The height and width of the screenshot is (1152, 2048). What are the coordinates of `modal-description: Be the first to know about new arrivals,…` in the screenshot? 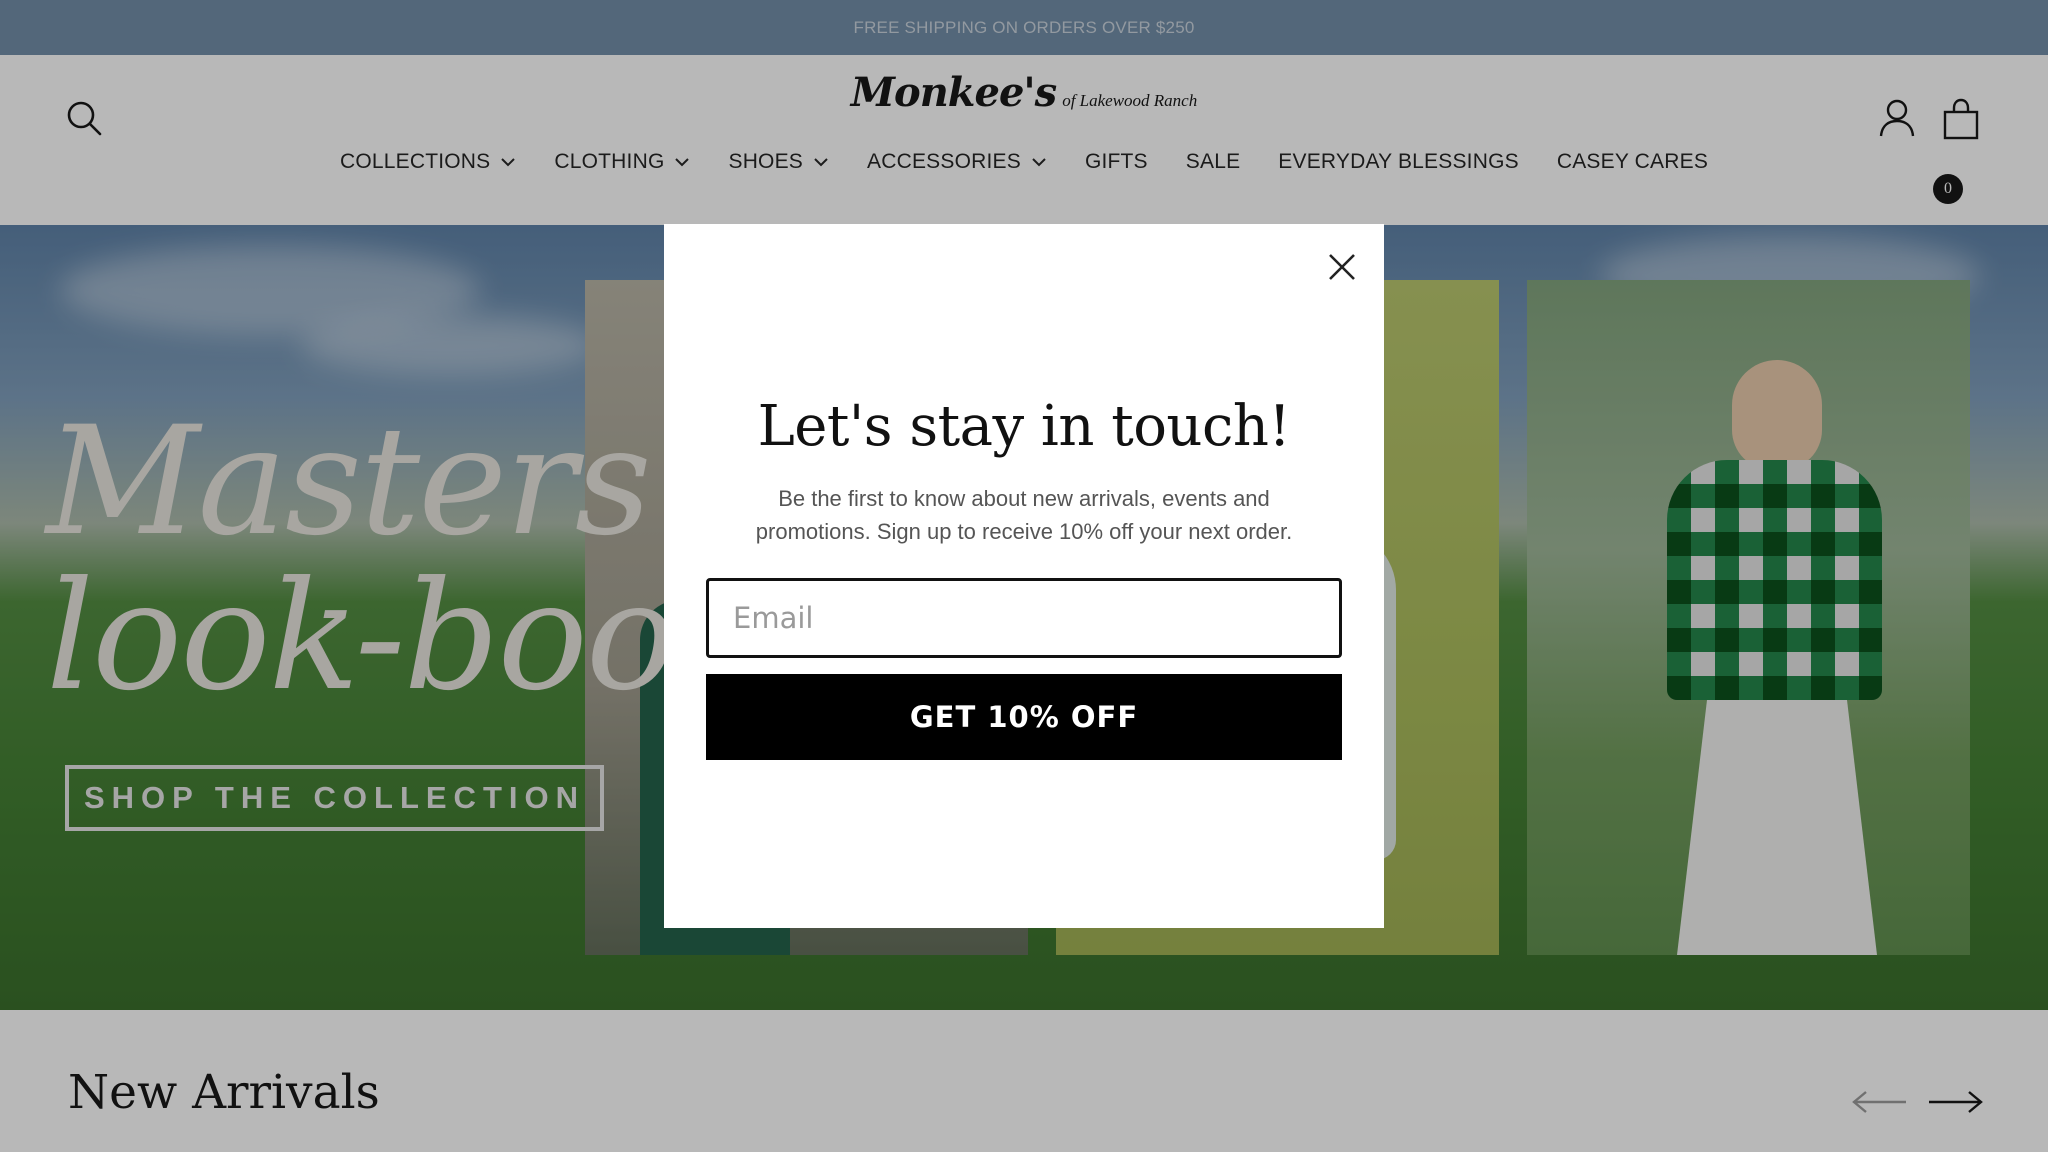 It's located at (1024, 515).